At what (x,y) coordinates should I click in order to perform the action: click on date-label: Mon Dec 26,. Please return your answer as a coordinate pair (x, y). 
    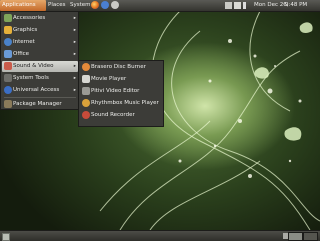
    Looking at the image, I should click on (271, 5).